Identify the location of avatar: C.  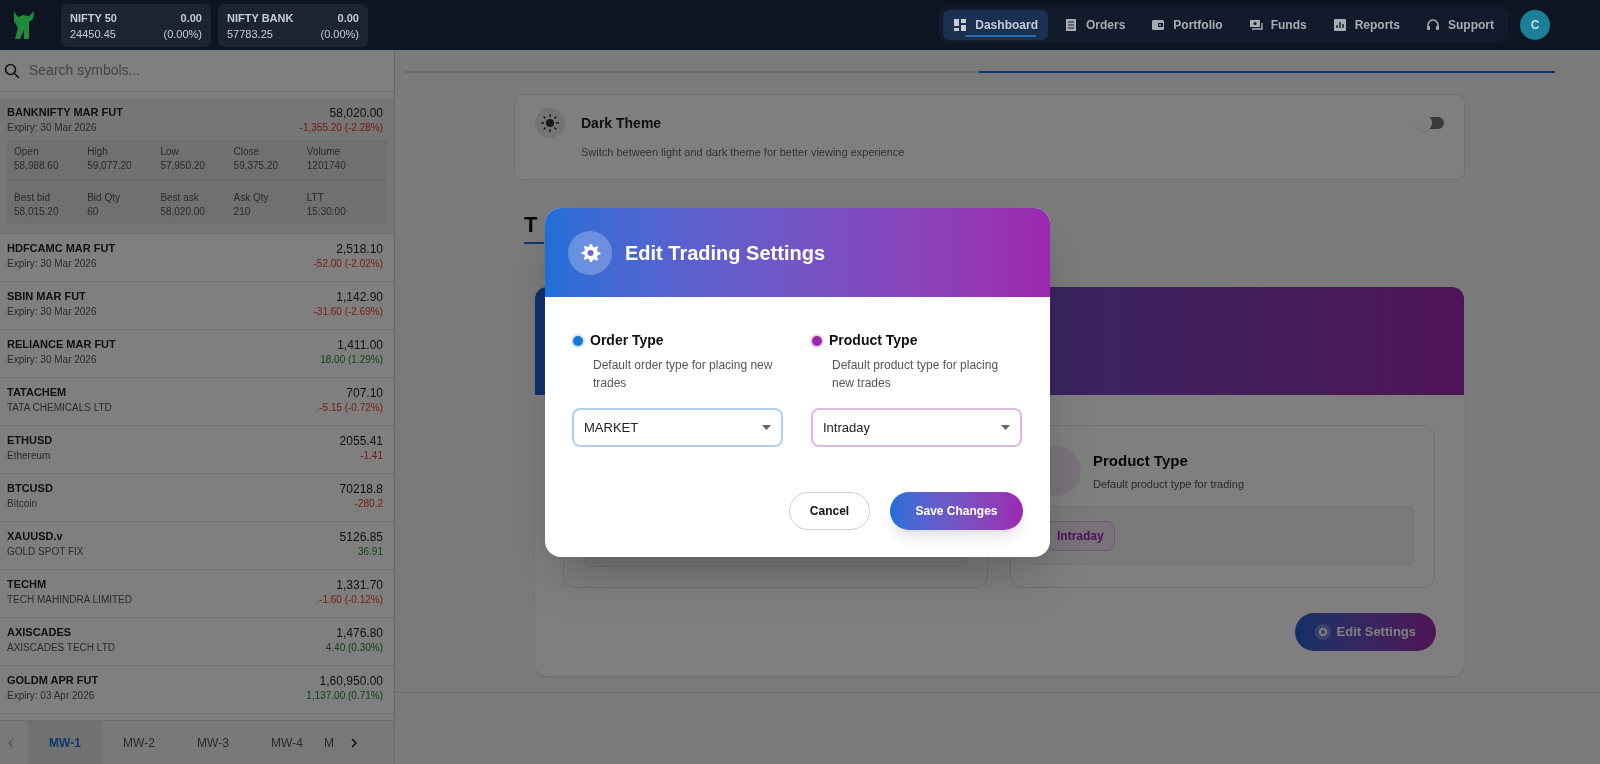
(1535, 25).